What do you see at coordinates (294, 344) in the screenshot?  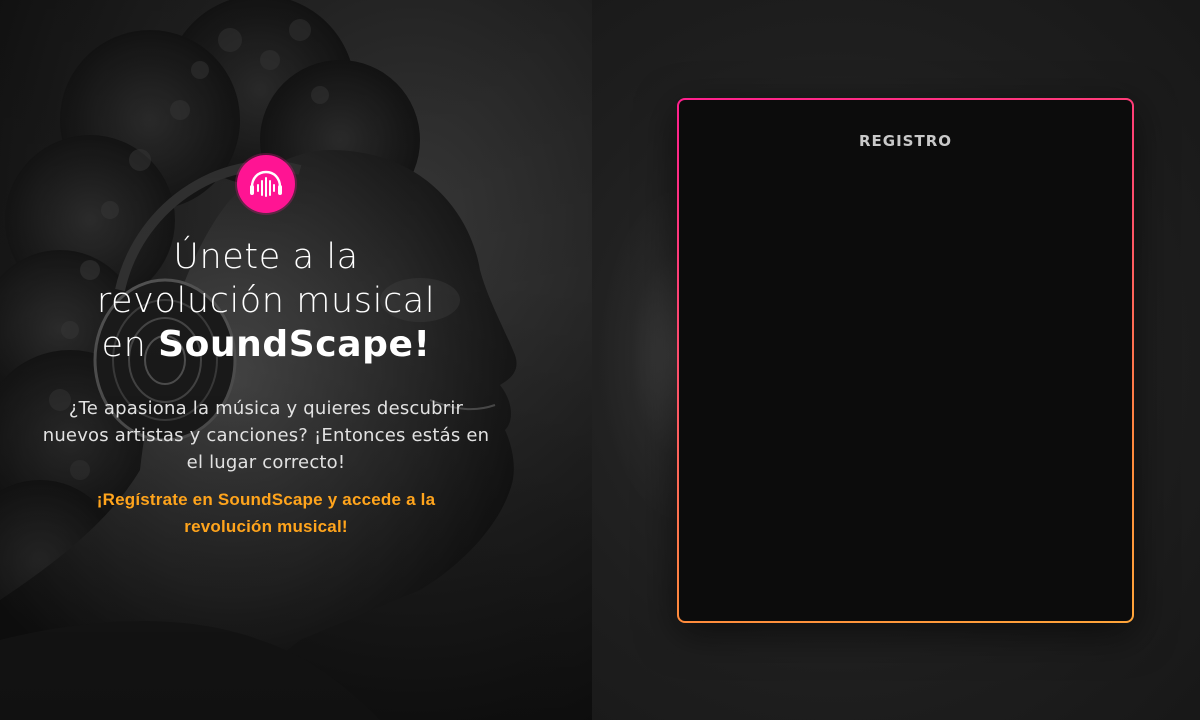 I see `hero-brand-name: SoundScape!` at bounding box center [294, 344].